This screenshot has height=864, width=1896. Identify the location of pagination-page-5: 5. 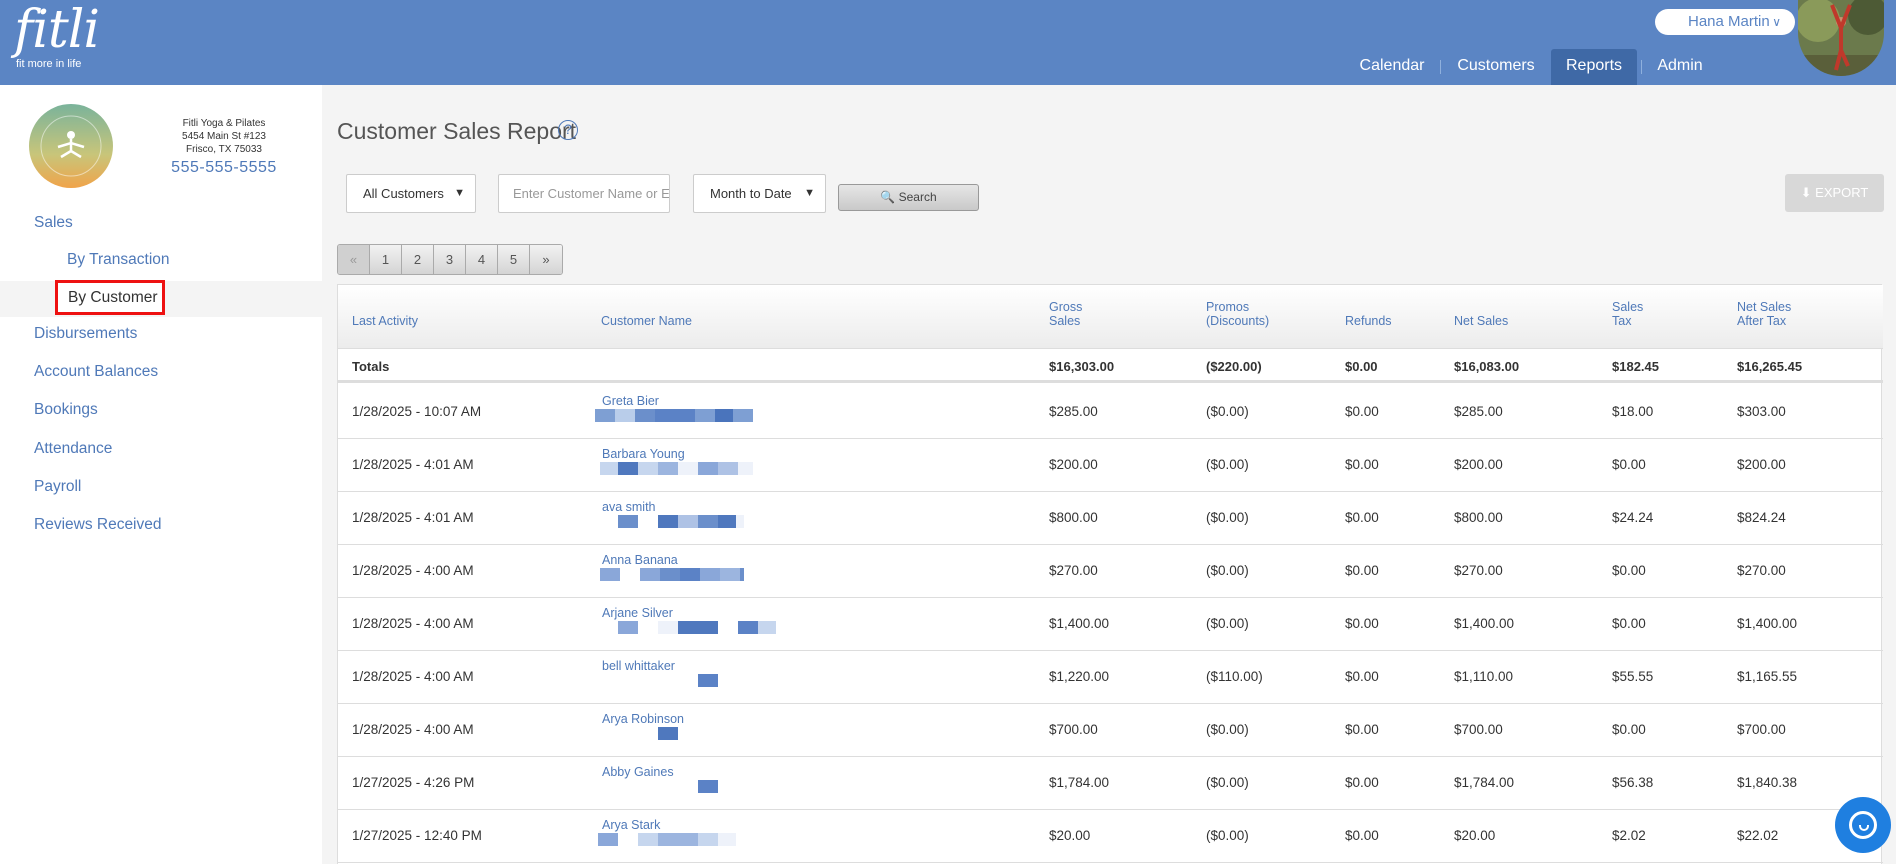
(514, 259).